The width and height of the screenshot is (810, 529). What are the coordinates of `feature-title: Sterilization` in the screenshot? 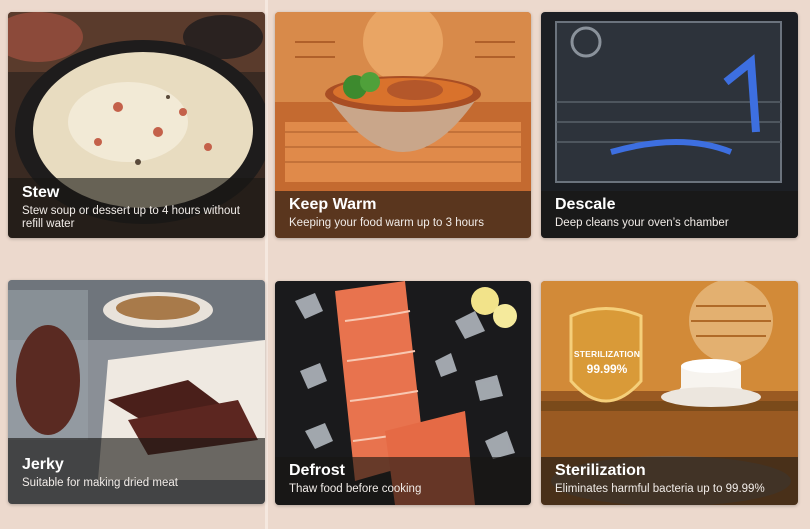 It's located at (600, 470).